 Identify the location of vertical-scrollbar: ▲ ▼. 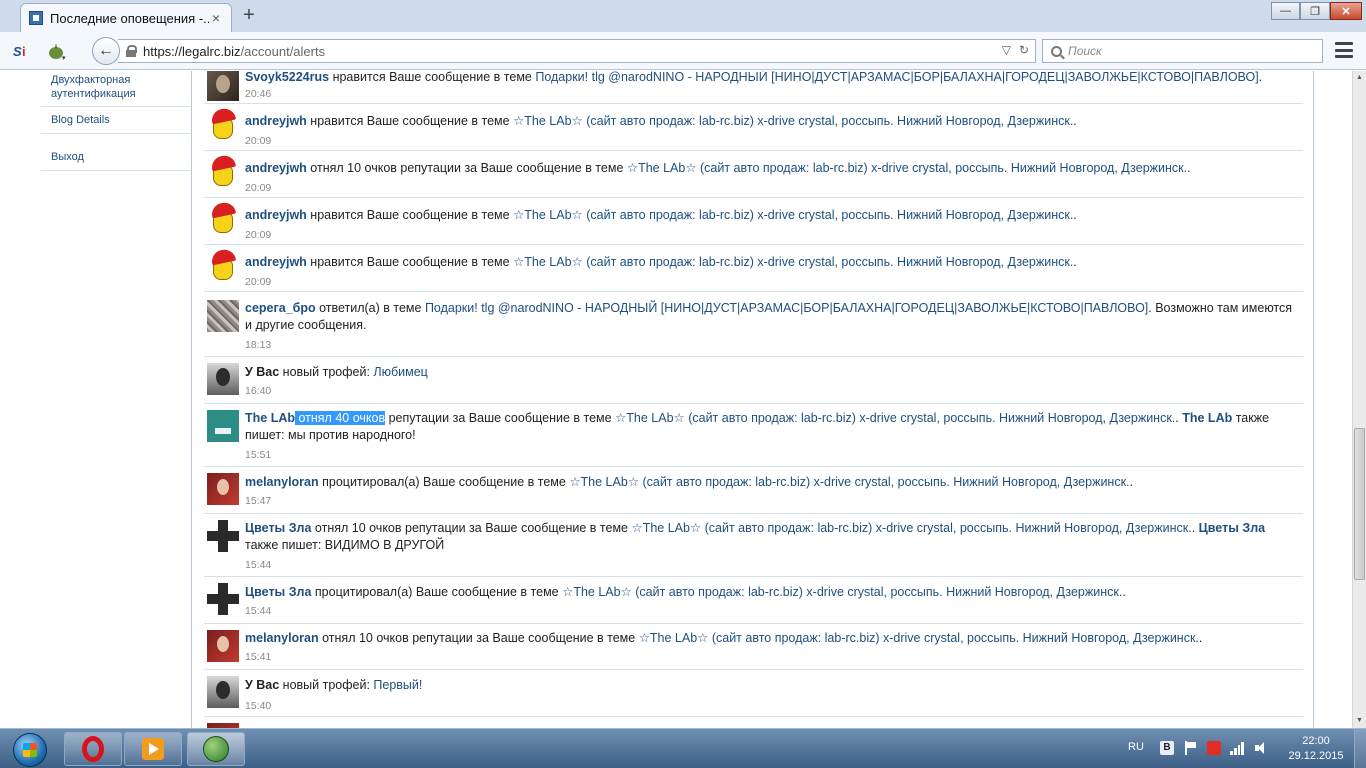
(1359, 399).